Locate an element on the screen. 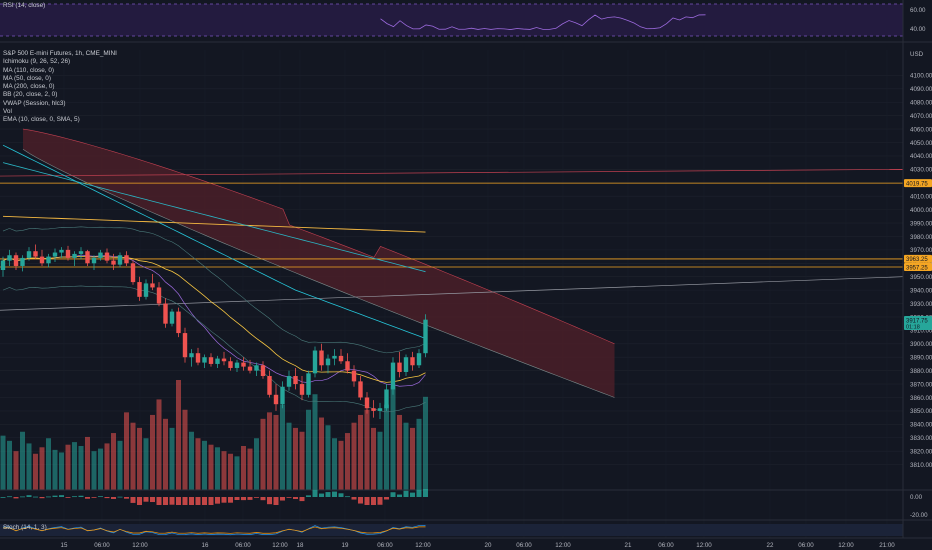 The image size is (932, 550). price-badge-label: 3917.75 is located at coordinates (917, 321).